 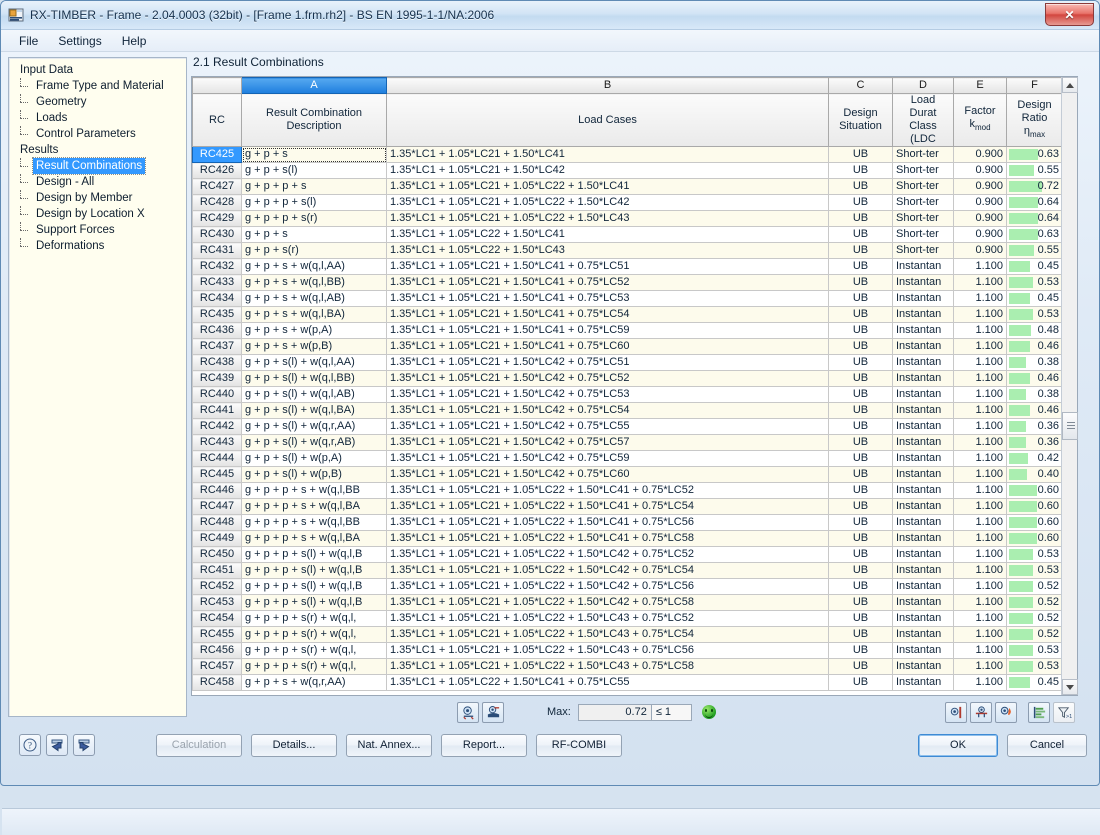 I want to click on row-header-rc: RC451, so click(x=217, y=570).